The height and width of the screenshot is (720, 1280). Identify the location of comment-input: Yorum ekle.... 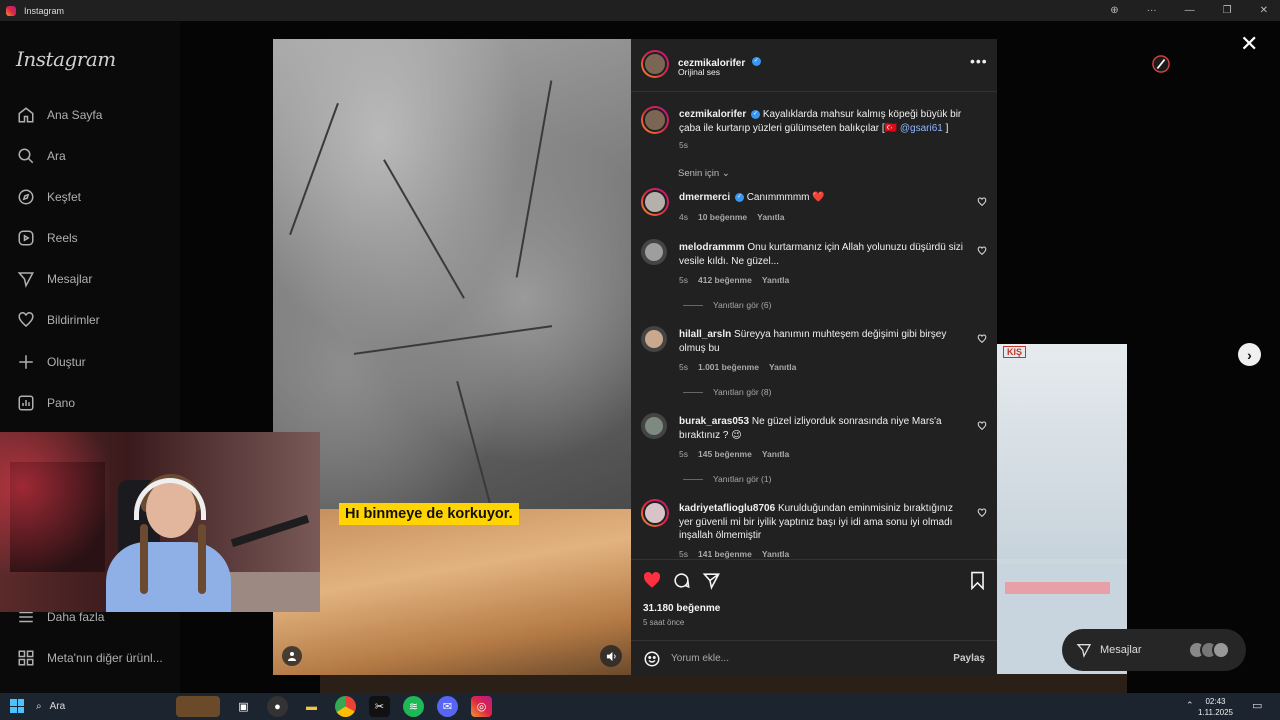
(700, 658).